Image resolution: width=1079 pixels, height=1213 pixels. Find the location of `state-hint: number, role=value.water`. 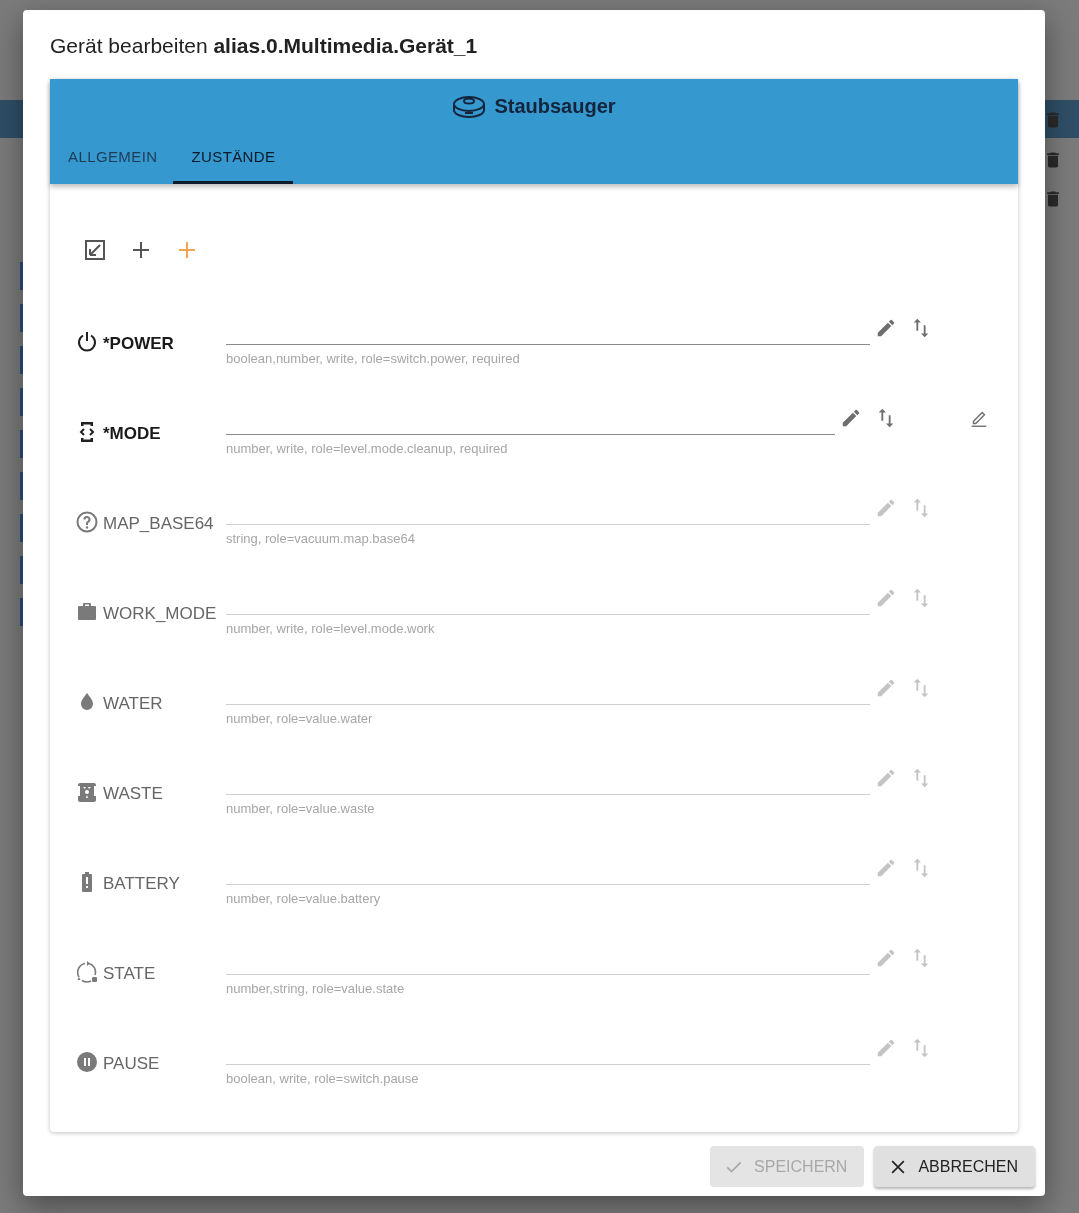

state-hint: number, role=value.water is located at coordinates (300, 718).